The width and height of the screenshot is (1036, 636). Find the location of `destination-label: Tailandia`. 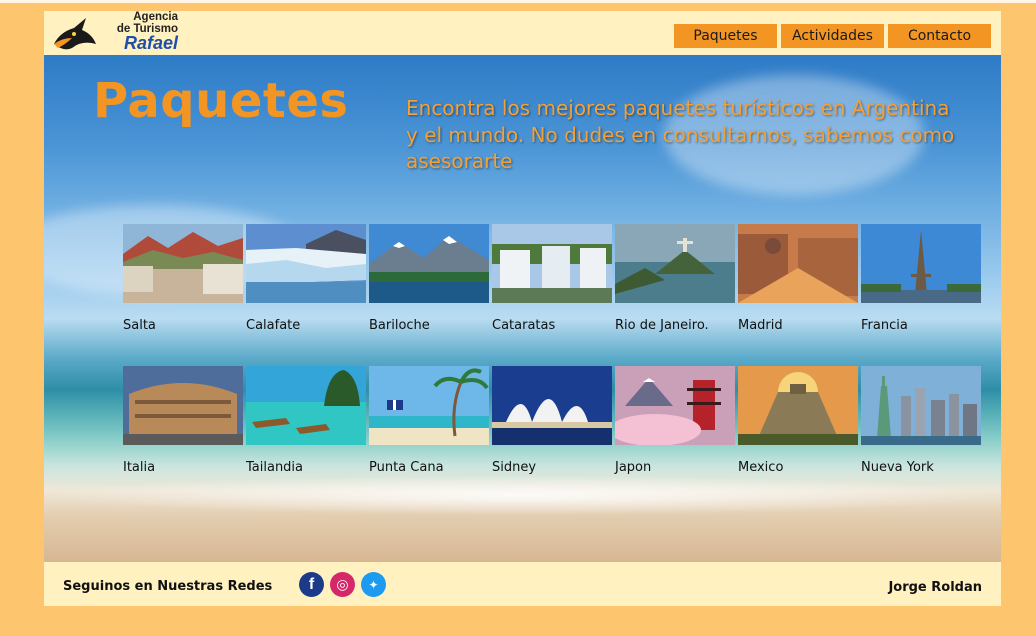

destination-label: Tailandia is located at coordinates (275, 467).